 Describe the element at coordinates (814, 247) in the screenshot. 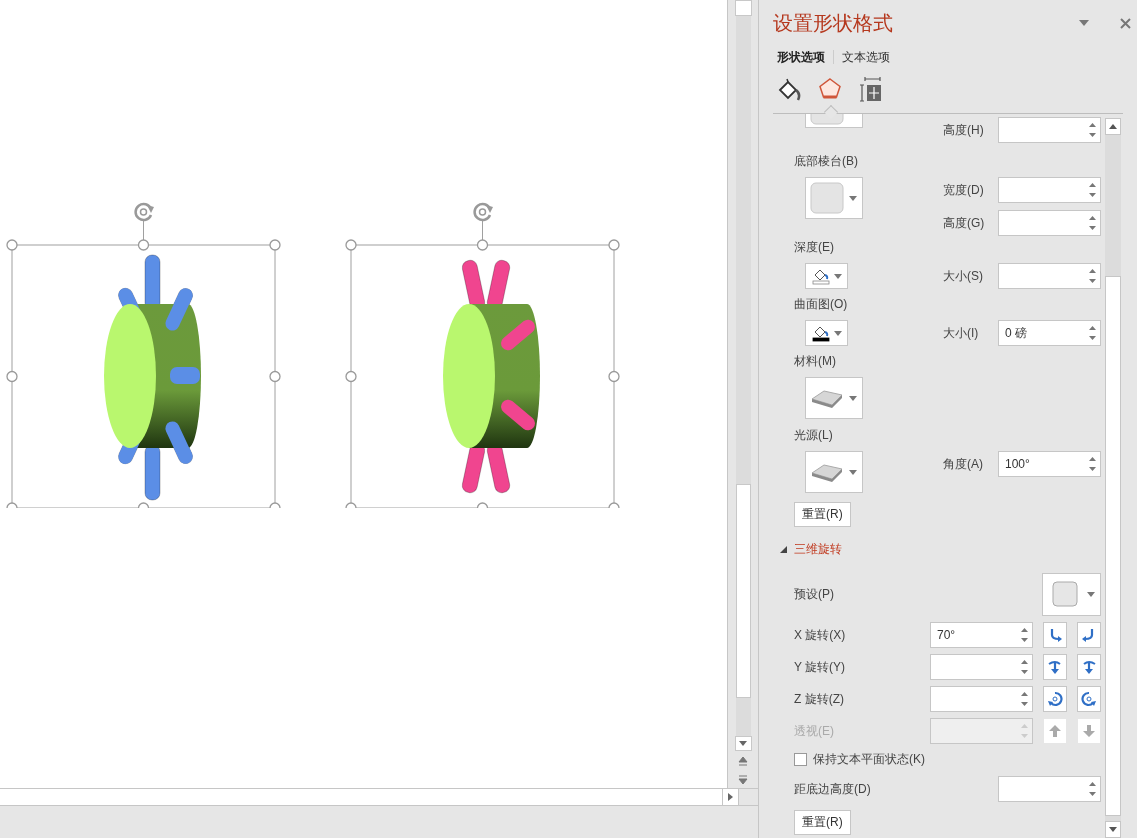

I see `section-label: 深度(E)` at that location.